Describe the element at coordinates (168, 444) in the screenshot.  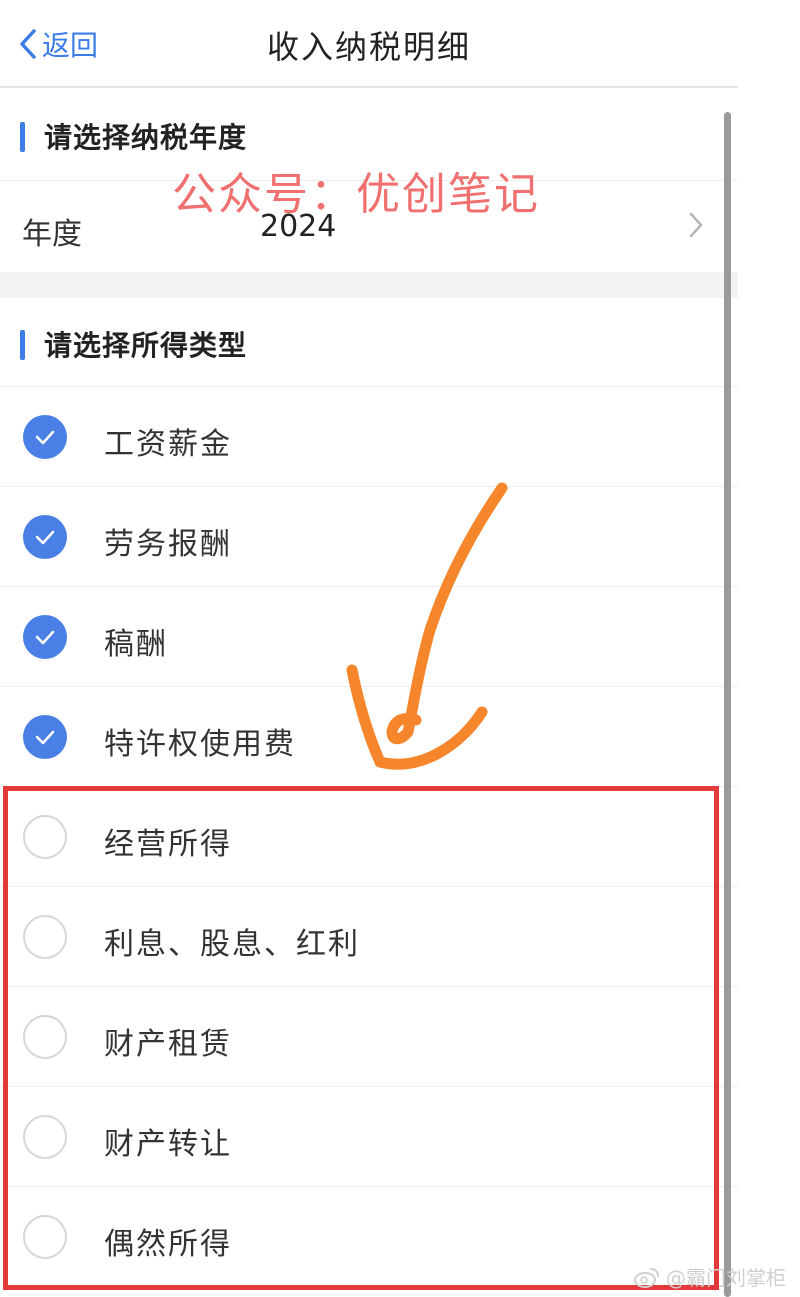
I see `income-type-label: 工资薪金` at that location.